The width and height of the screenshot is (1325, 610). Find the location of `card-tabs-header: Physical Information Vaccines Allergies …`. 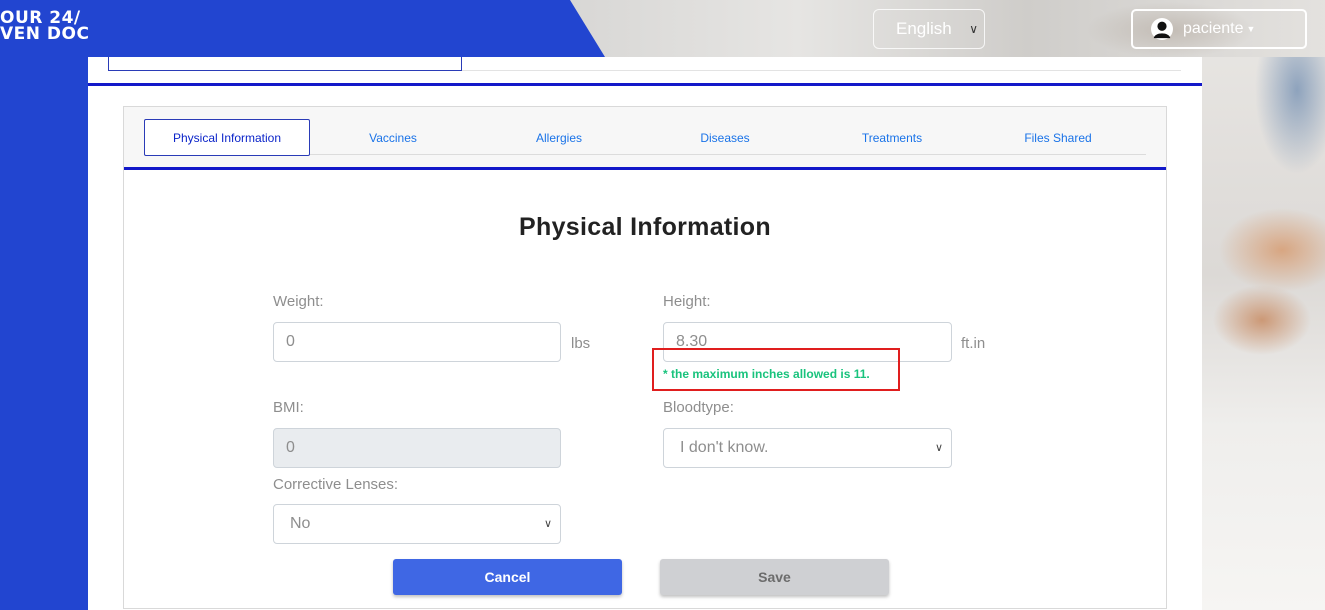

card-tabs-header: Physical Information Vaccines Allergies … is located at coordinates (645, 137).